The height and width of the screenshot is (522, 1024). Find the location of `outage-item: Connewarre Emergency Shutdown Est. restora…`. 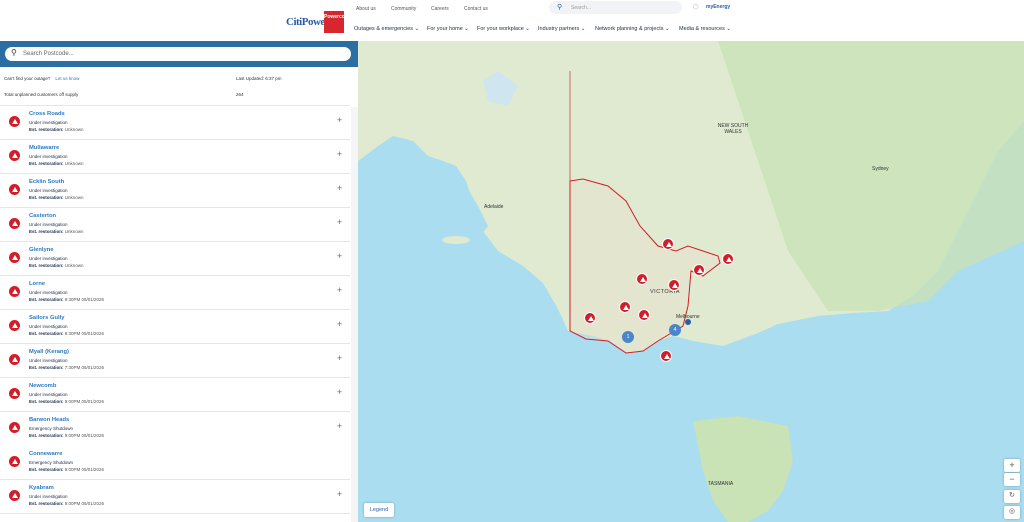

outage-item: Connewarre Emergency Shutdown Est. restora… is located at coordinates (175, 463).